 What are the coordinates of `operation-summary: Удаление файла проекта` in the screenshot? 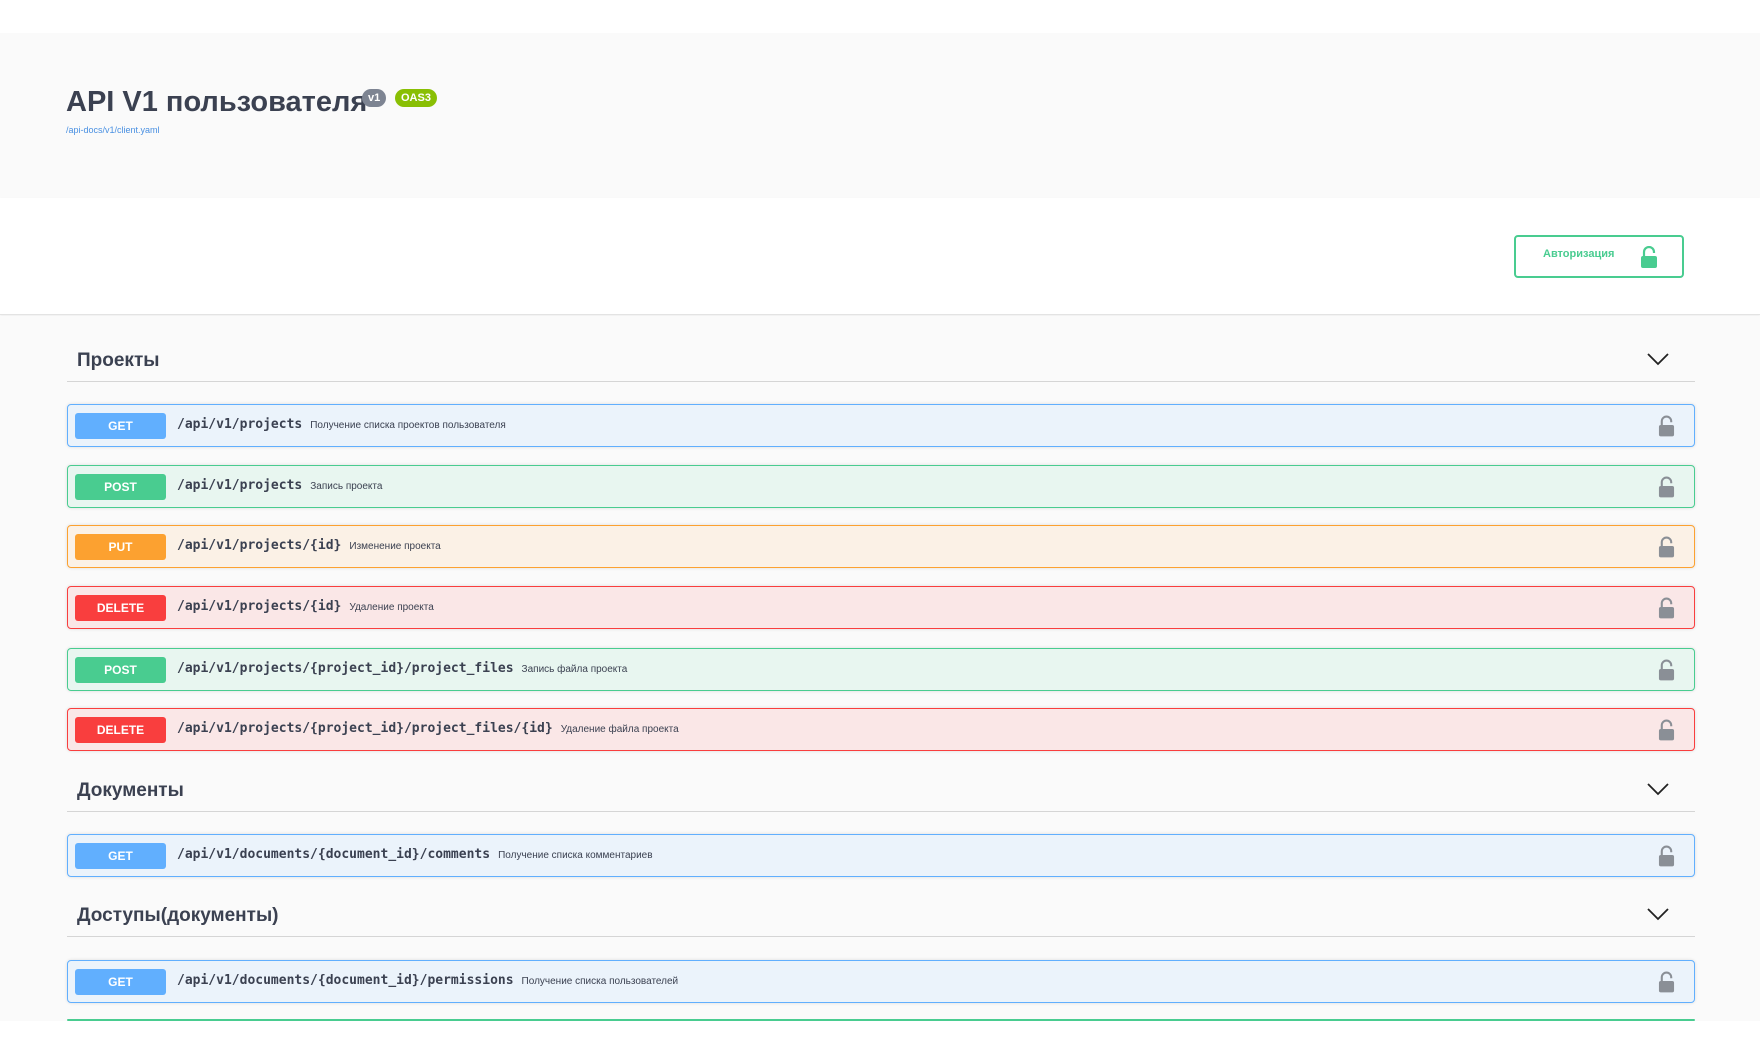 It's located at (619, 729).